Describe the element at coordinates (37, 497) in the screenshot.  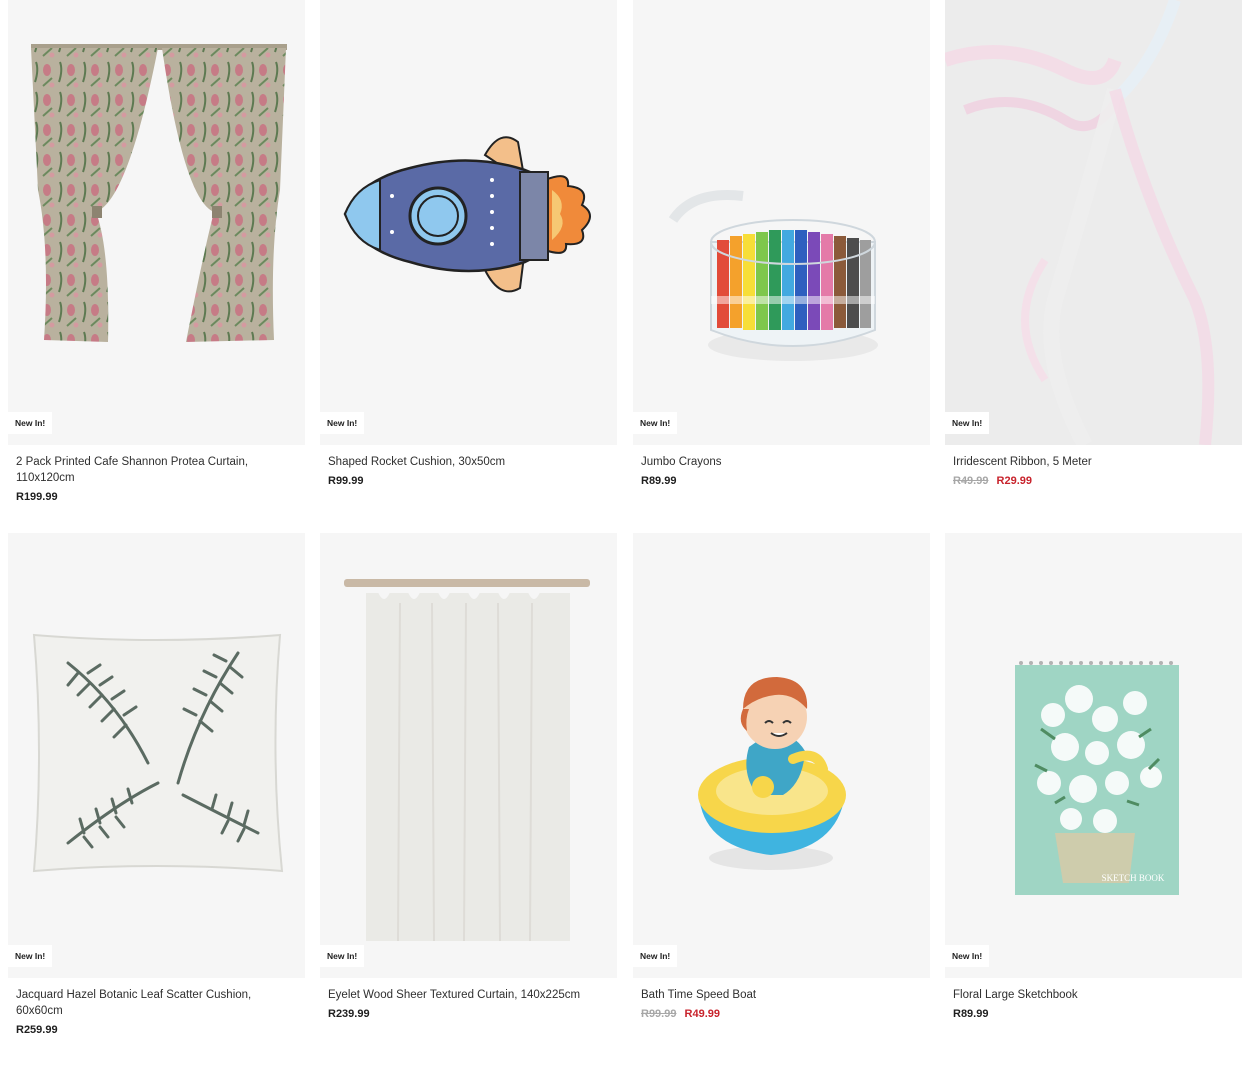
I see `product-price: R199.99` at that location.